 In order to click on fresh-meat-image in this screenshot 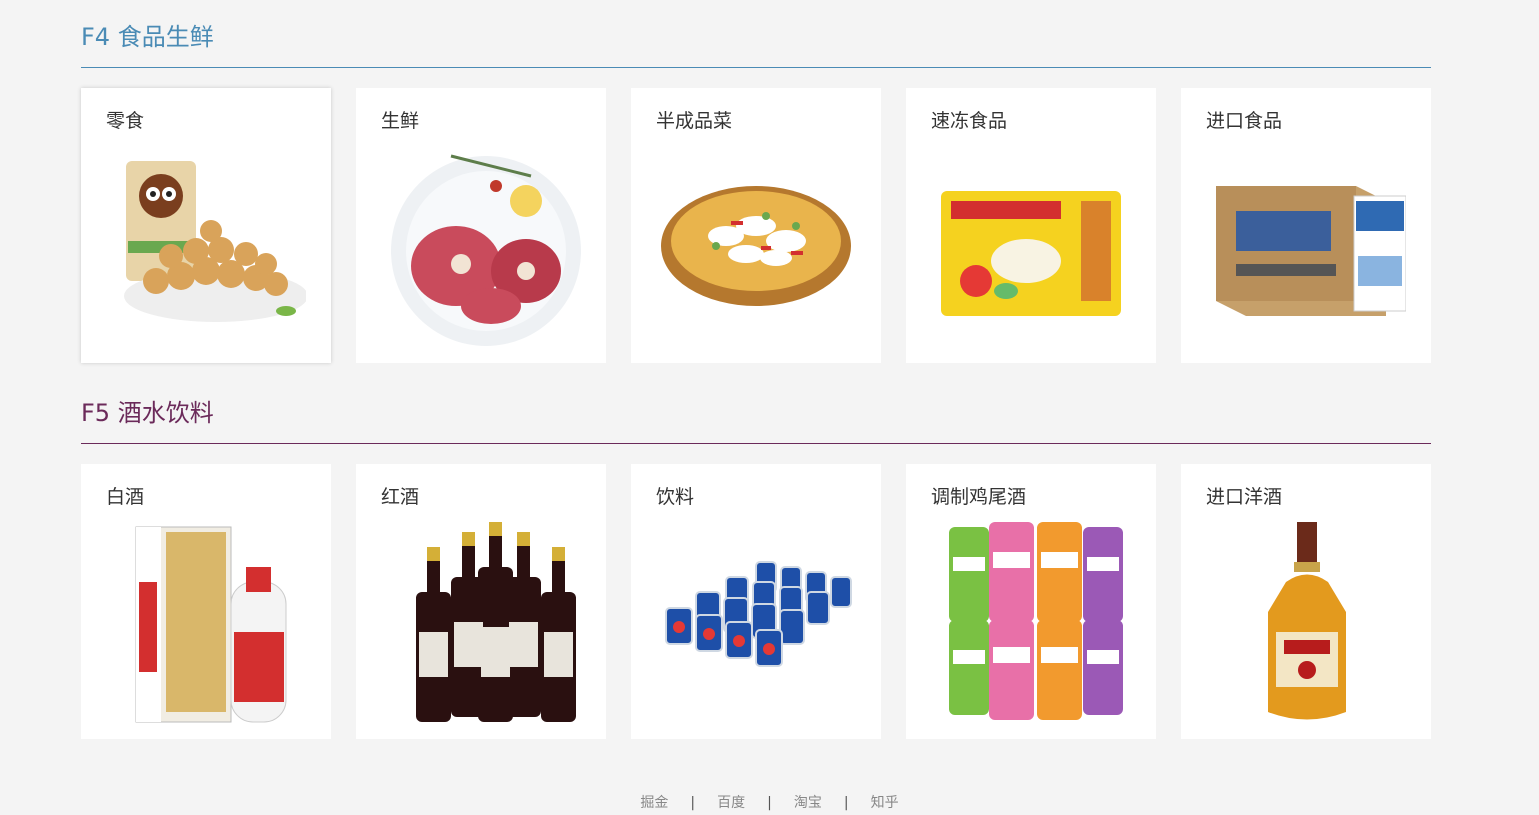, I will do `click(486, 250)`.